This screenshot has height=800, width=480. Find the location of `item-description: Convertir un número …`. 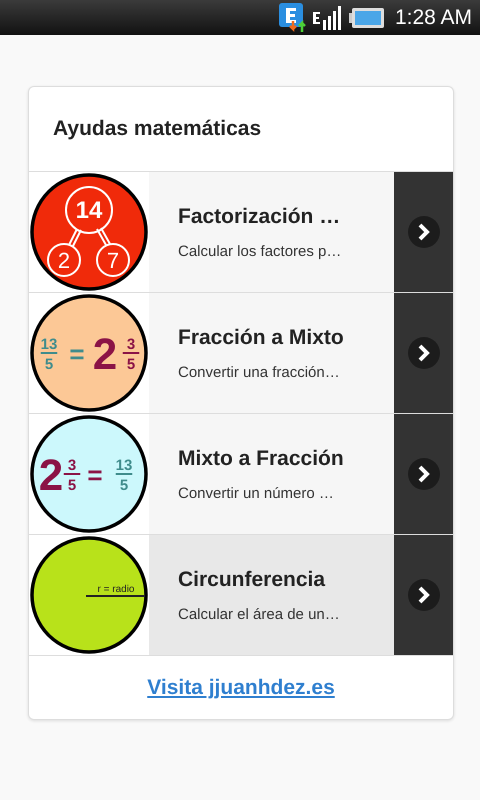

item-description: Convertir un número … is located at coordinates (256, 493).